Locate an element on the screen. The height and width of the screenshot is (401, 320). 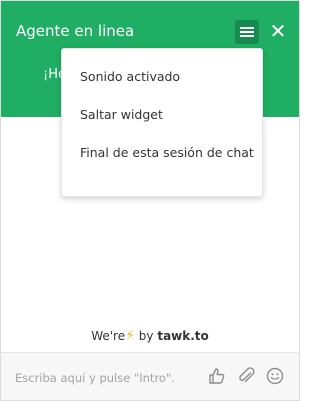
emoji-icon is located at coordinates (275, 376).